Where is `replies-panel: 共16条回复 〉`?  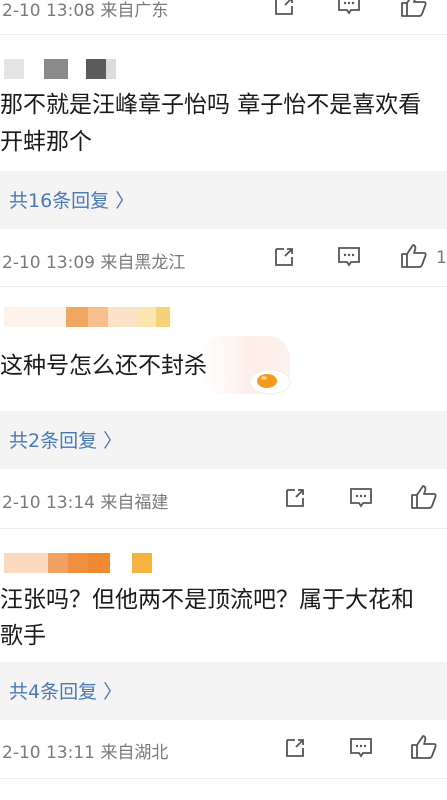 replies-panel: 共16条回复 〉 is located at coordinates (223, 200).